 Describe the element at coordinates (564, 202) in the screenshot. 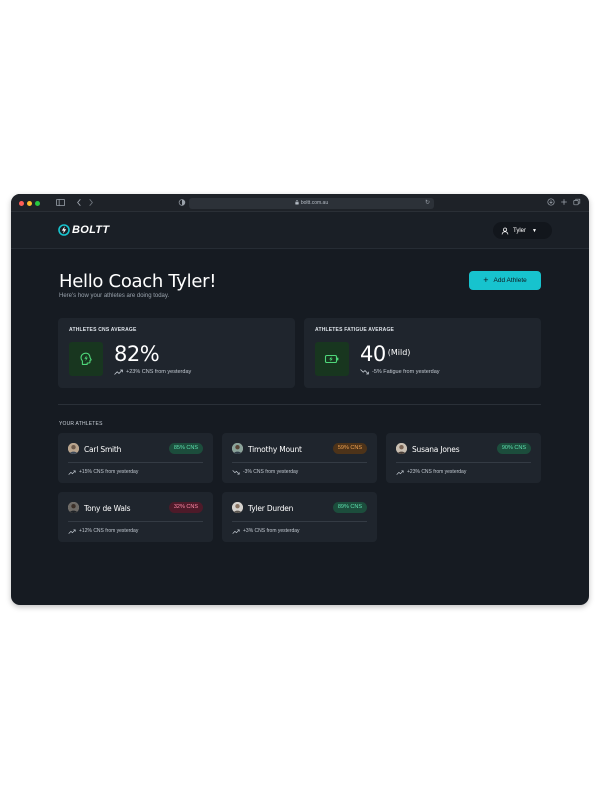

I see `new-tab-icon` at that location.